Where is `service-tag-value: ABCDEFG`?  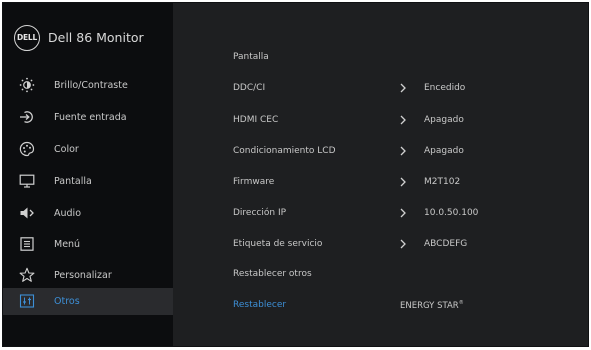 service-tag-value: ABCDEFG is located at coordinates (446, 244).